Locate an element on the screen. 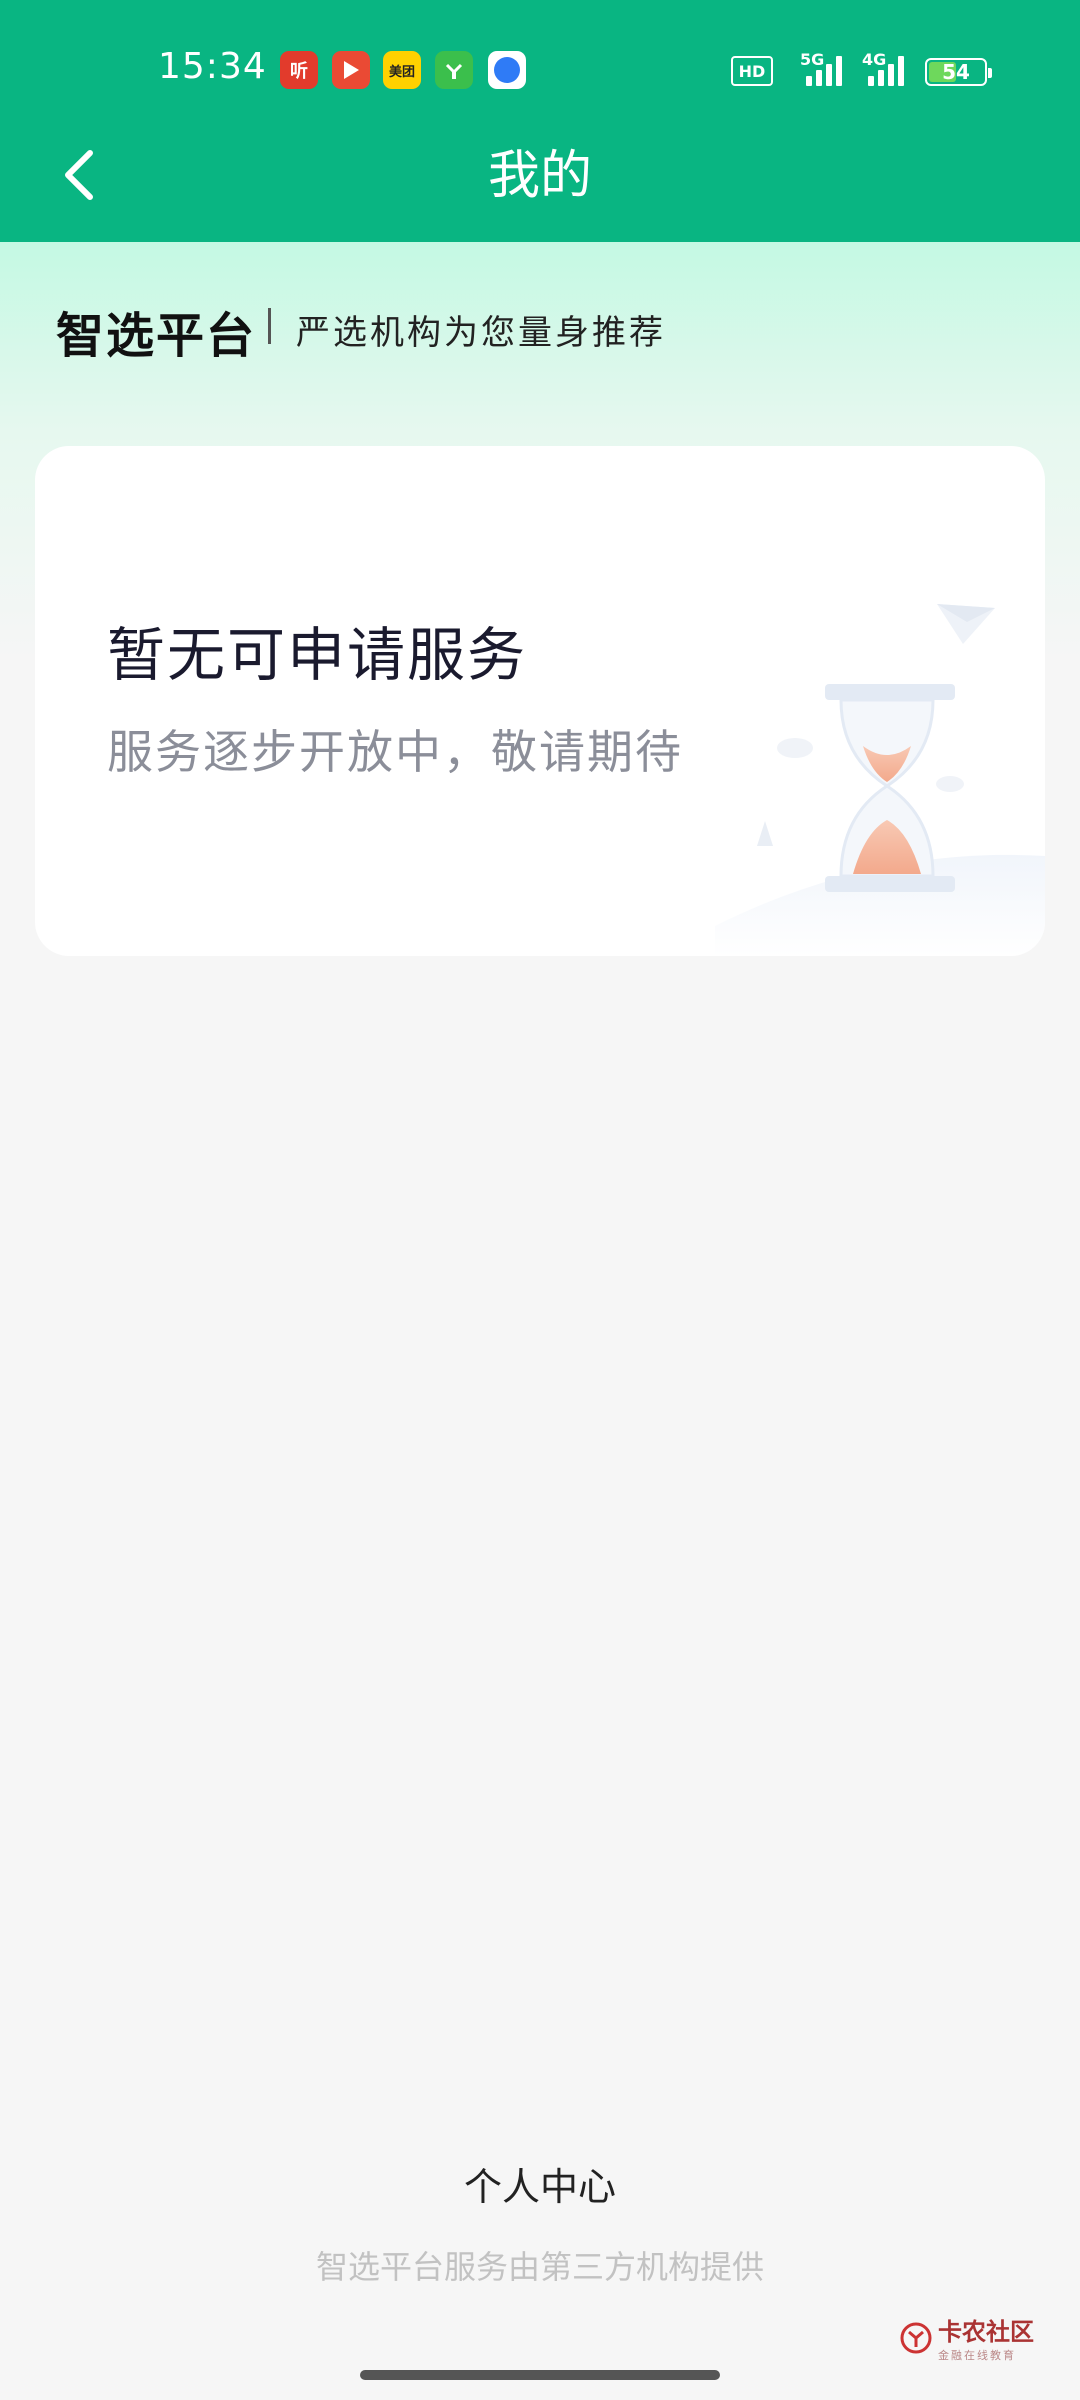  battery-level: 54 is located at coordinates (956, 72).